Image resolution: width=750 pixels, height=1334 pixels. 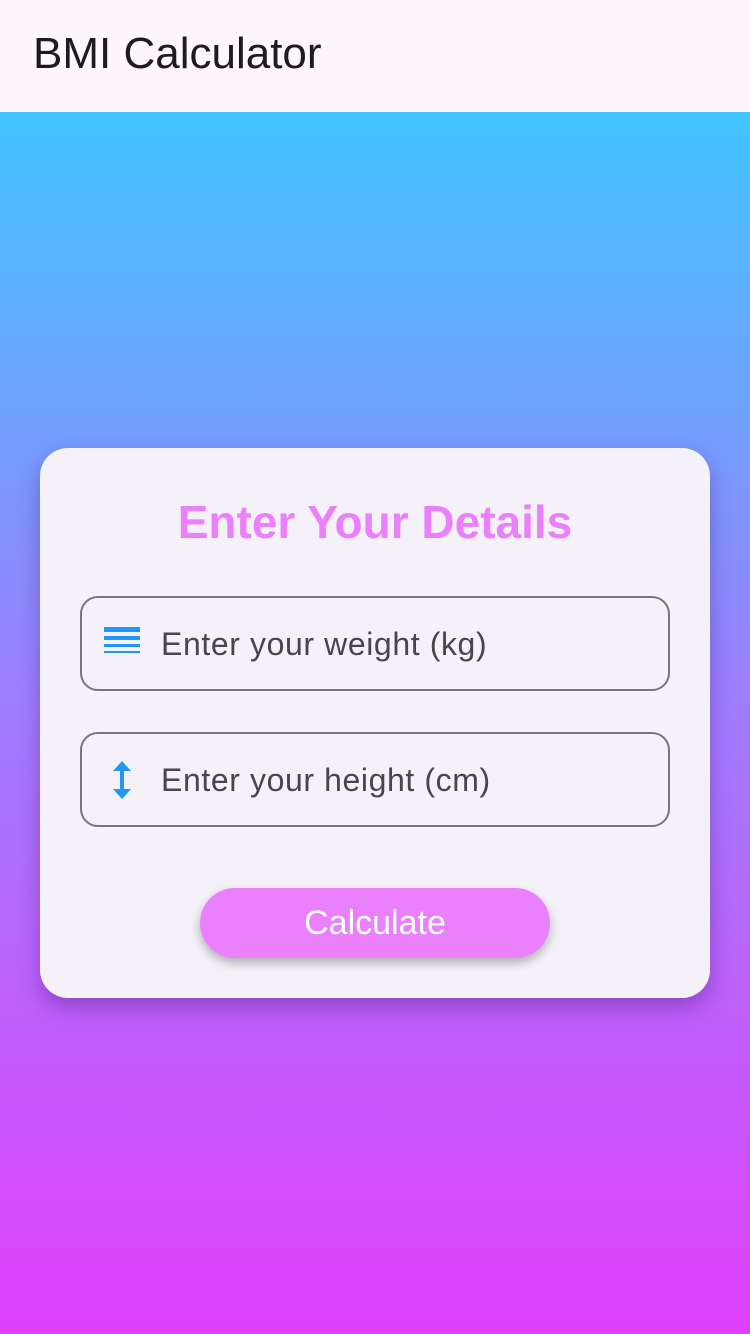 I want to click on calculate-button-label: Calculate, so click(x=375, y=923).